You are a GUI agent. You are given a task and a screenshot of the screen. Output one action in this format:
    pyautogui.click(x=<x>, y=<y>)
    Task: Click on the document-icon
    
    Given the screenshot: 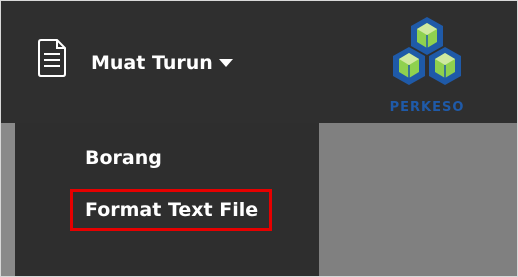 What is the action you would take?
    pyautogui.click(x=52, y=58)
    